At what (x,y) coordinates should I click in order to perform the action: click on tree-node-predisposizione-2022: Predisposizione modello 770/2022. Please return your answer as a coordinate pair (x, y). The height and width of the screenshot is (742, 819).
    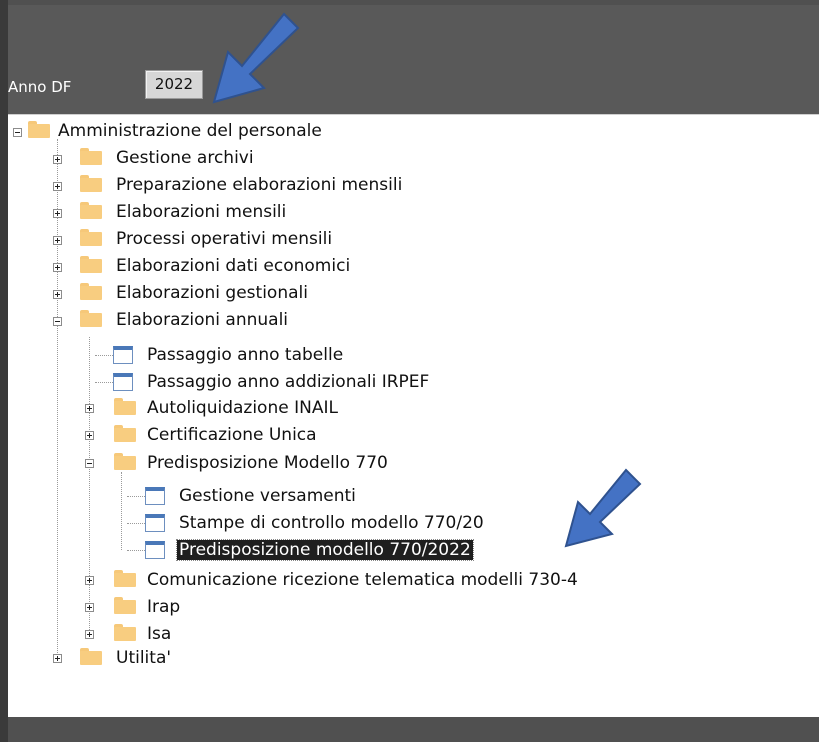
    Looking at the image, I should click on (325, 550).